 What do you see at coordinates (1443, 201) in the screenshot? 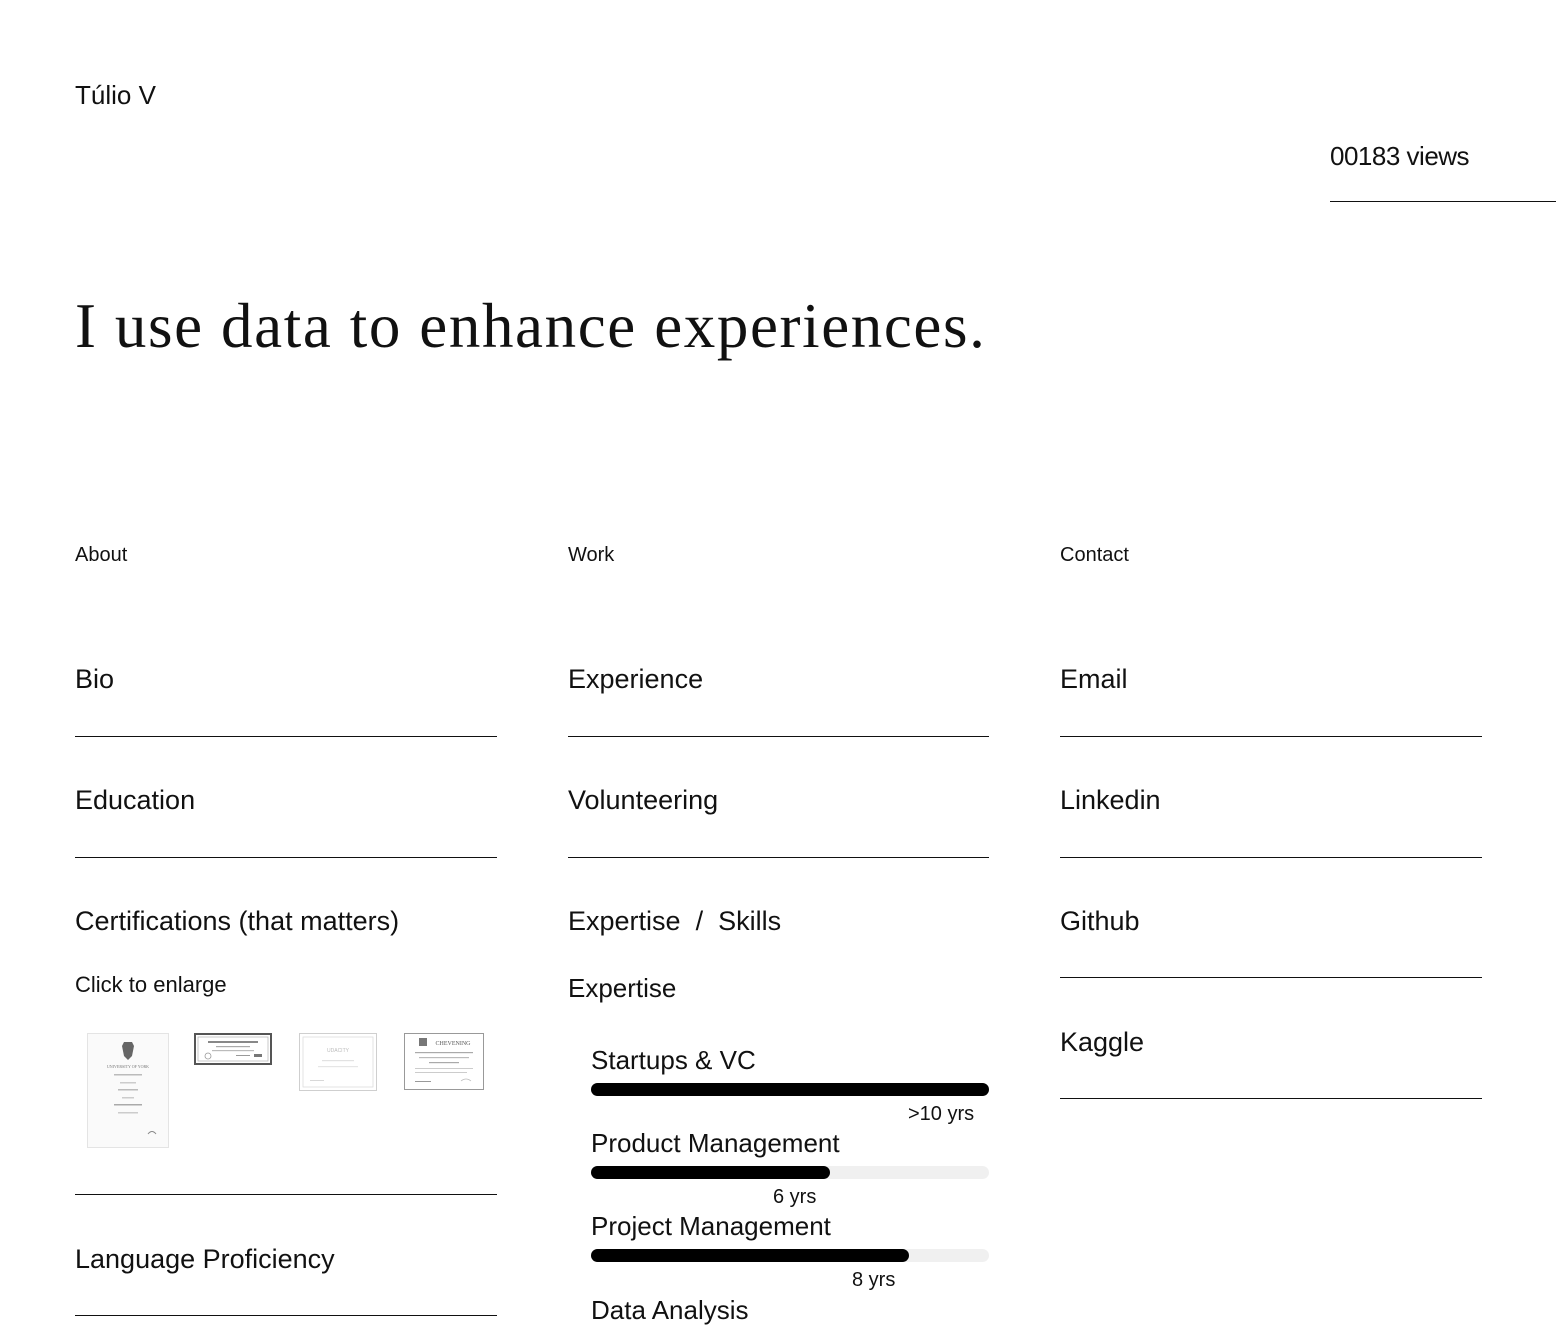
I see `view-counter-divider` at bounding box center [1443, 201].